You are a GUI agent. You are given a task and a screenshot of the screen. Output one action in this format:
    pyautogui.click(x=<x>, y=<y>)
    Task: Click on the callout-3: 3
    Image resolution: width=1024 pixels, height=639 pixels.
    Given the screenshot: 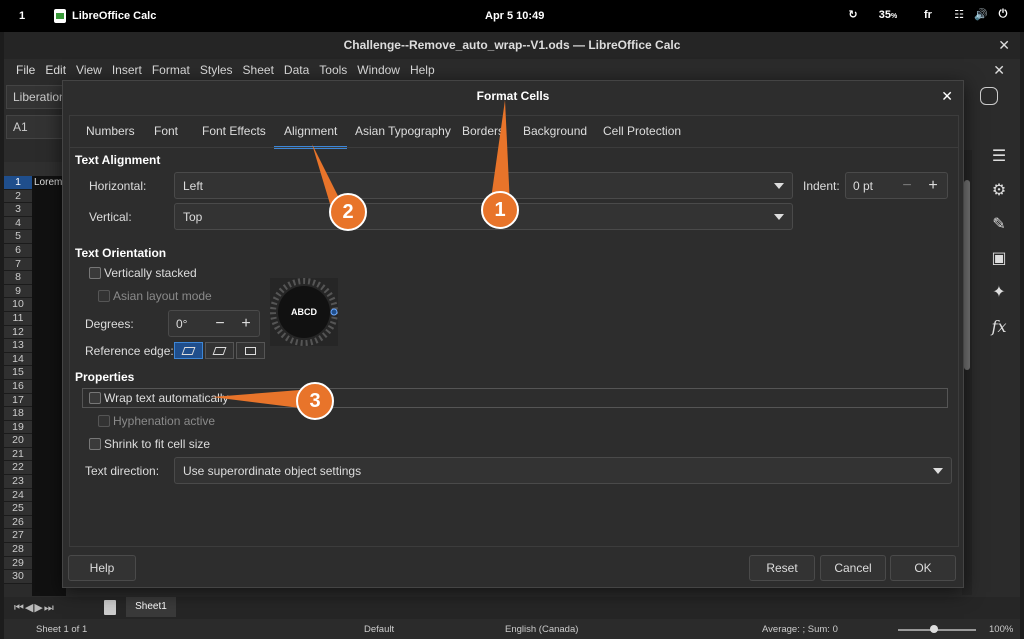 What is the action you would take?
    pyautogui.click(x=315, y=401)
    